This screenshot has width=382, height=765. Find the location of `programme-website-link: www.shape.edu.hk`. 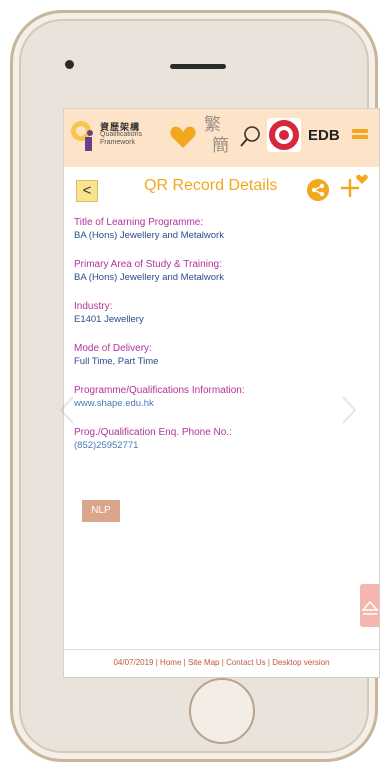

programme-website-link: www.shape.edu.hk is located at coordinates (221, 404).